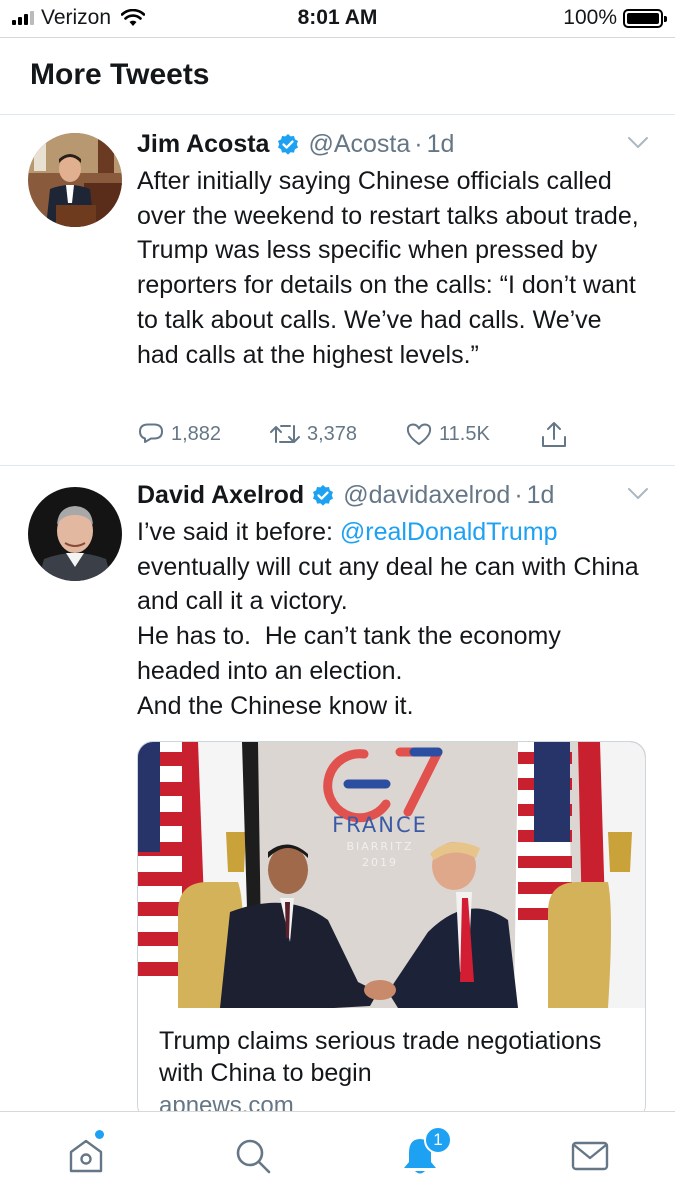 The image size is (675, 1200). Describe the element at coordinates (151, 433) in the screenshot. I see `reply-icon` at that location.